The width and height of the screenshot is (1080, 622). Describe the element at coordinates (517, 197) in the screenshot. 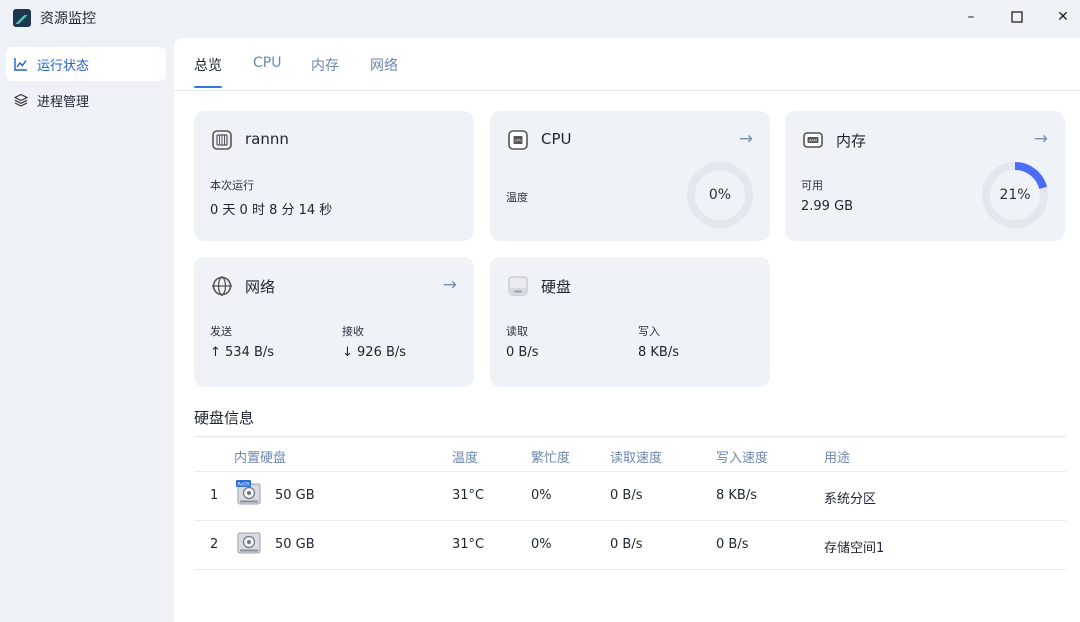

I see `cpu-temp-label: 温度` at that location.